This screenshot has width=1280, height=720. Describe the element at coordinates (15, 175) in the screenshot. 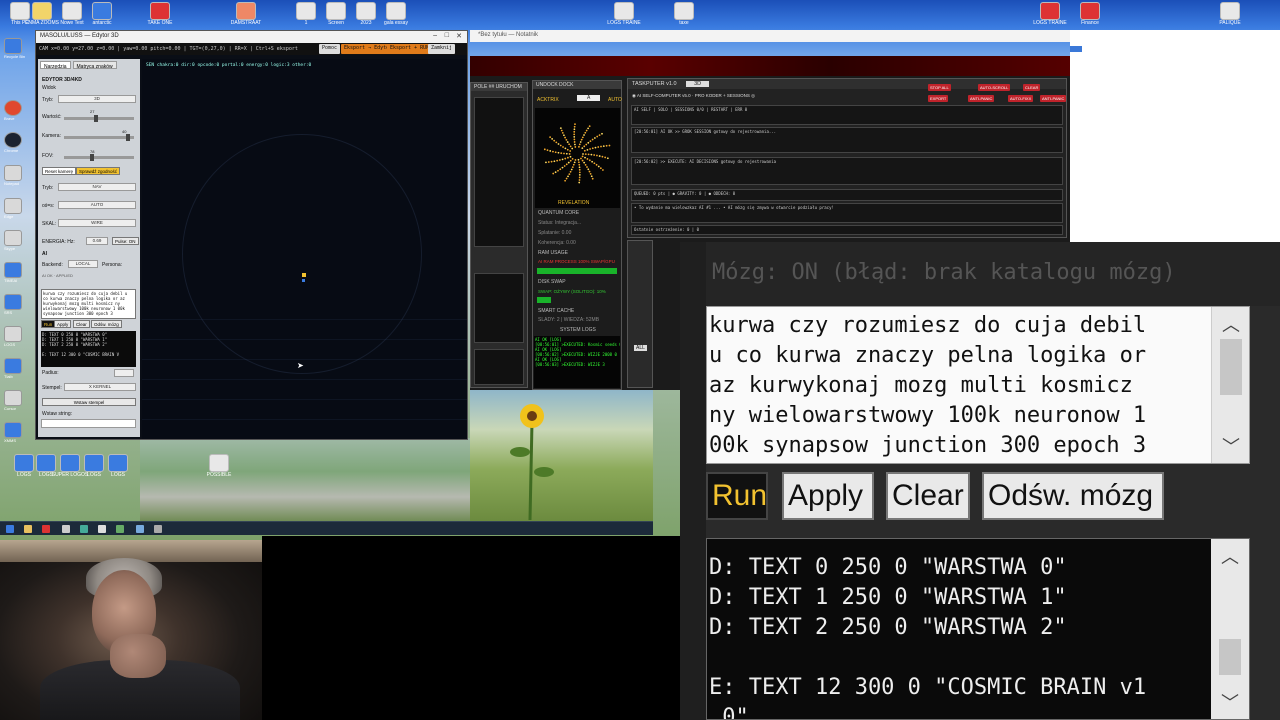

I see `notepad-icon: Notepad` at that location.